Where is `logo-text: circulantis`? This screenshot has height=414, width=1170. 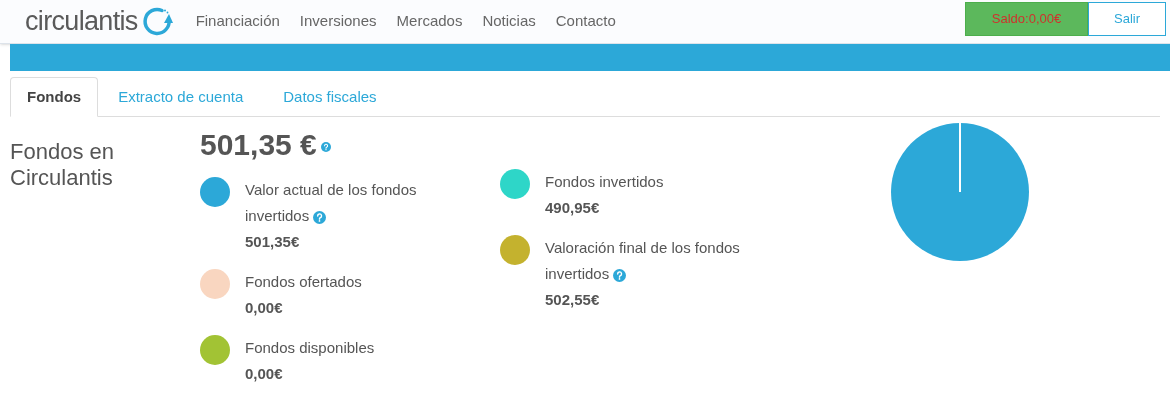
logo-text: circulantis is located at coordinates (81, 21).